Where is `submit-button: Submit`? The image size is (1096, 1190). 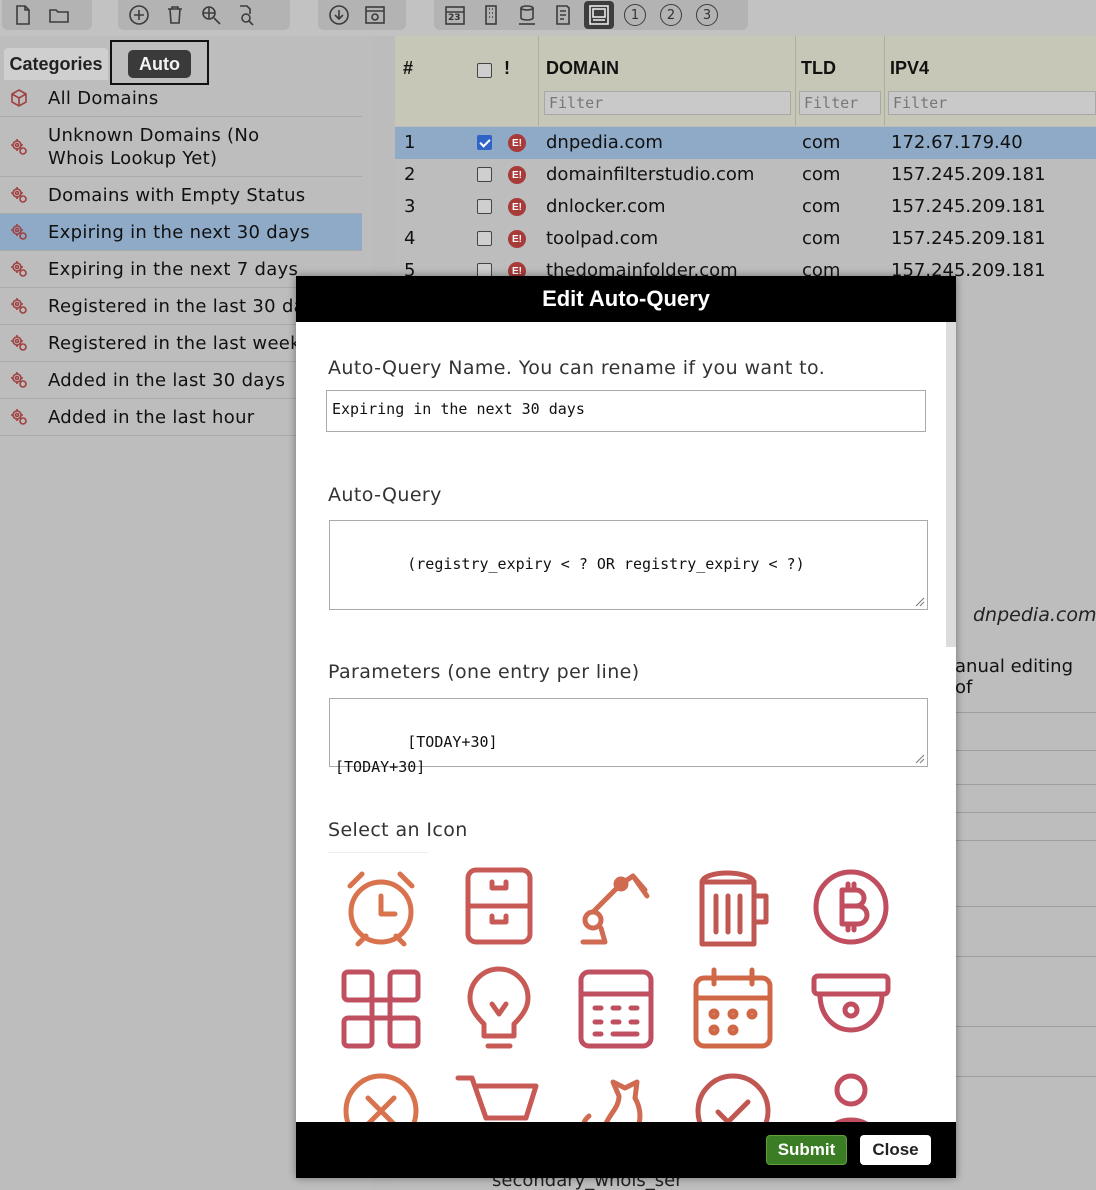 submit-button: Submit is located at coordinates (806, 1150).